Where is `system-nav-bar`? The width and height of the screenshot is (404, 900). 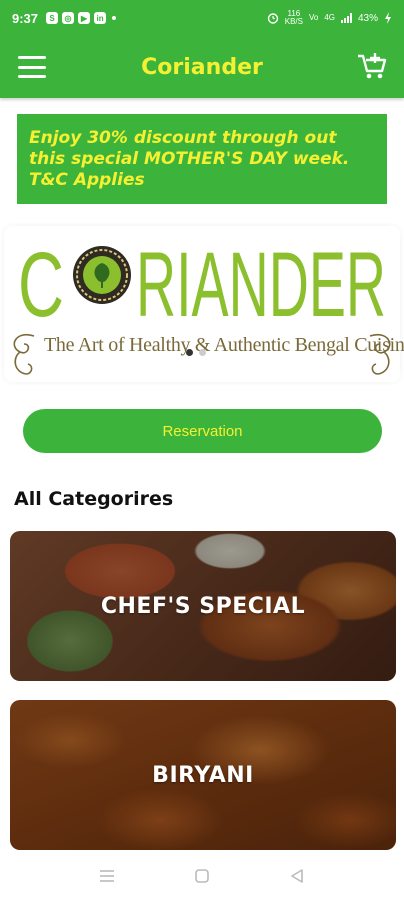
system-nav-bar is located at coordinates (202, 876).